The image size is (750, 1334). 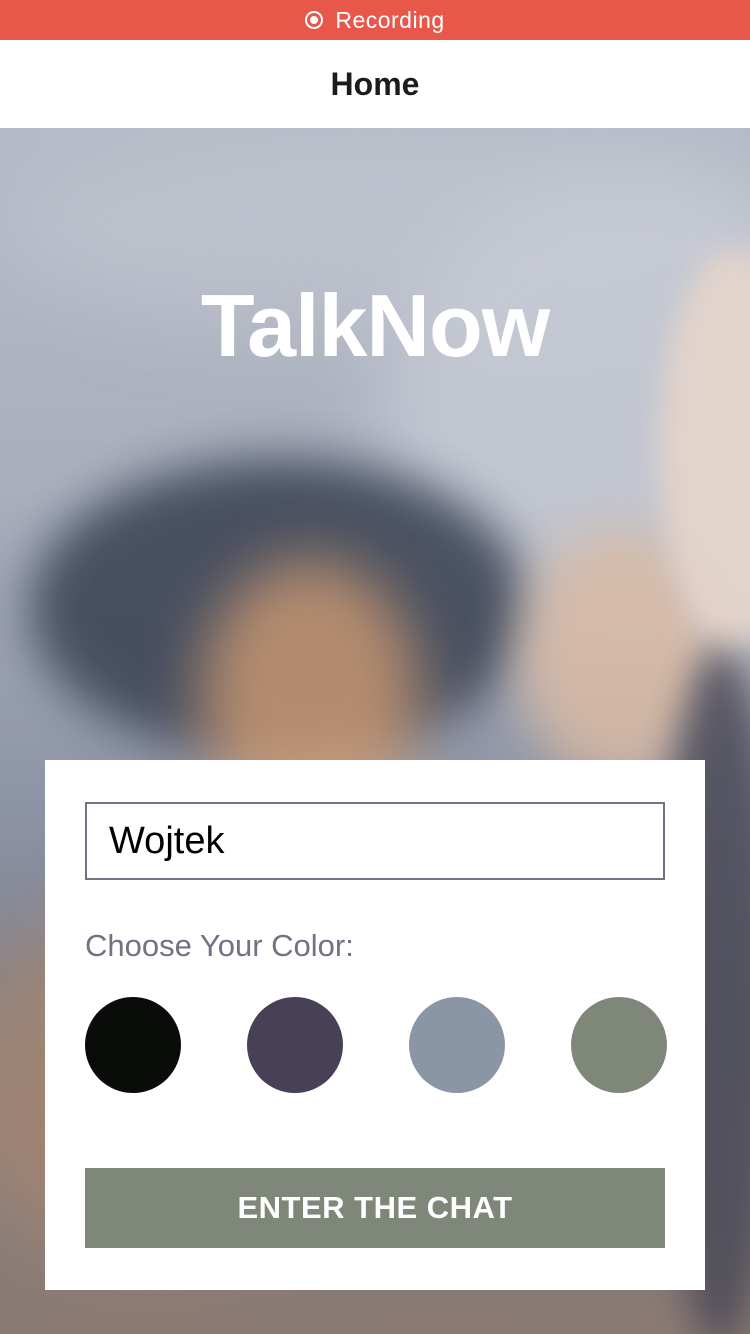 I want to click on color-swatch-blue-gray, so click(x=457, y=1045).